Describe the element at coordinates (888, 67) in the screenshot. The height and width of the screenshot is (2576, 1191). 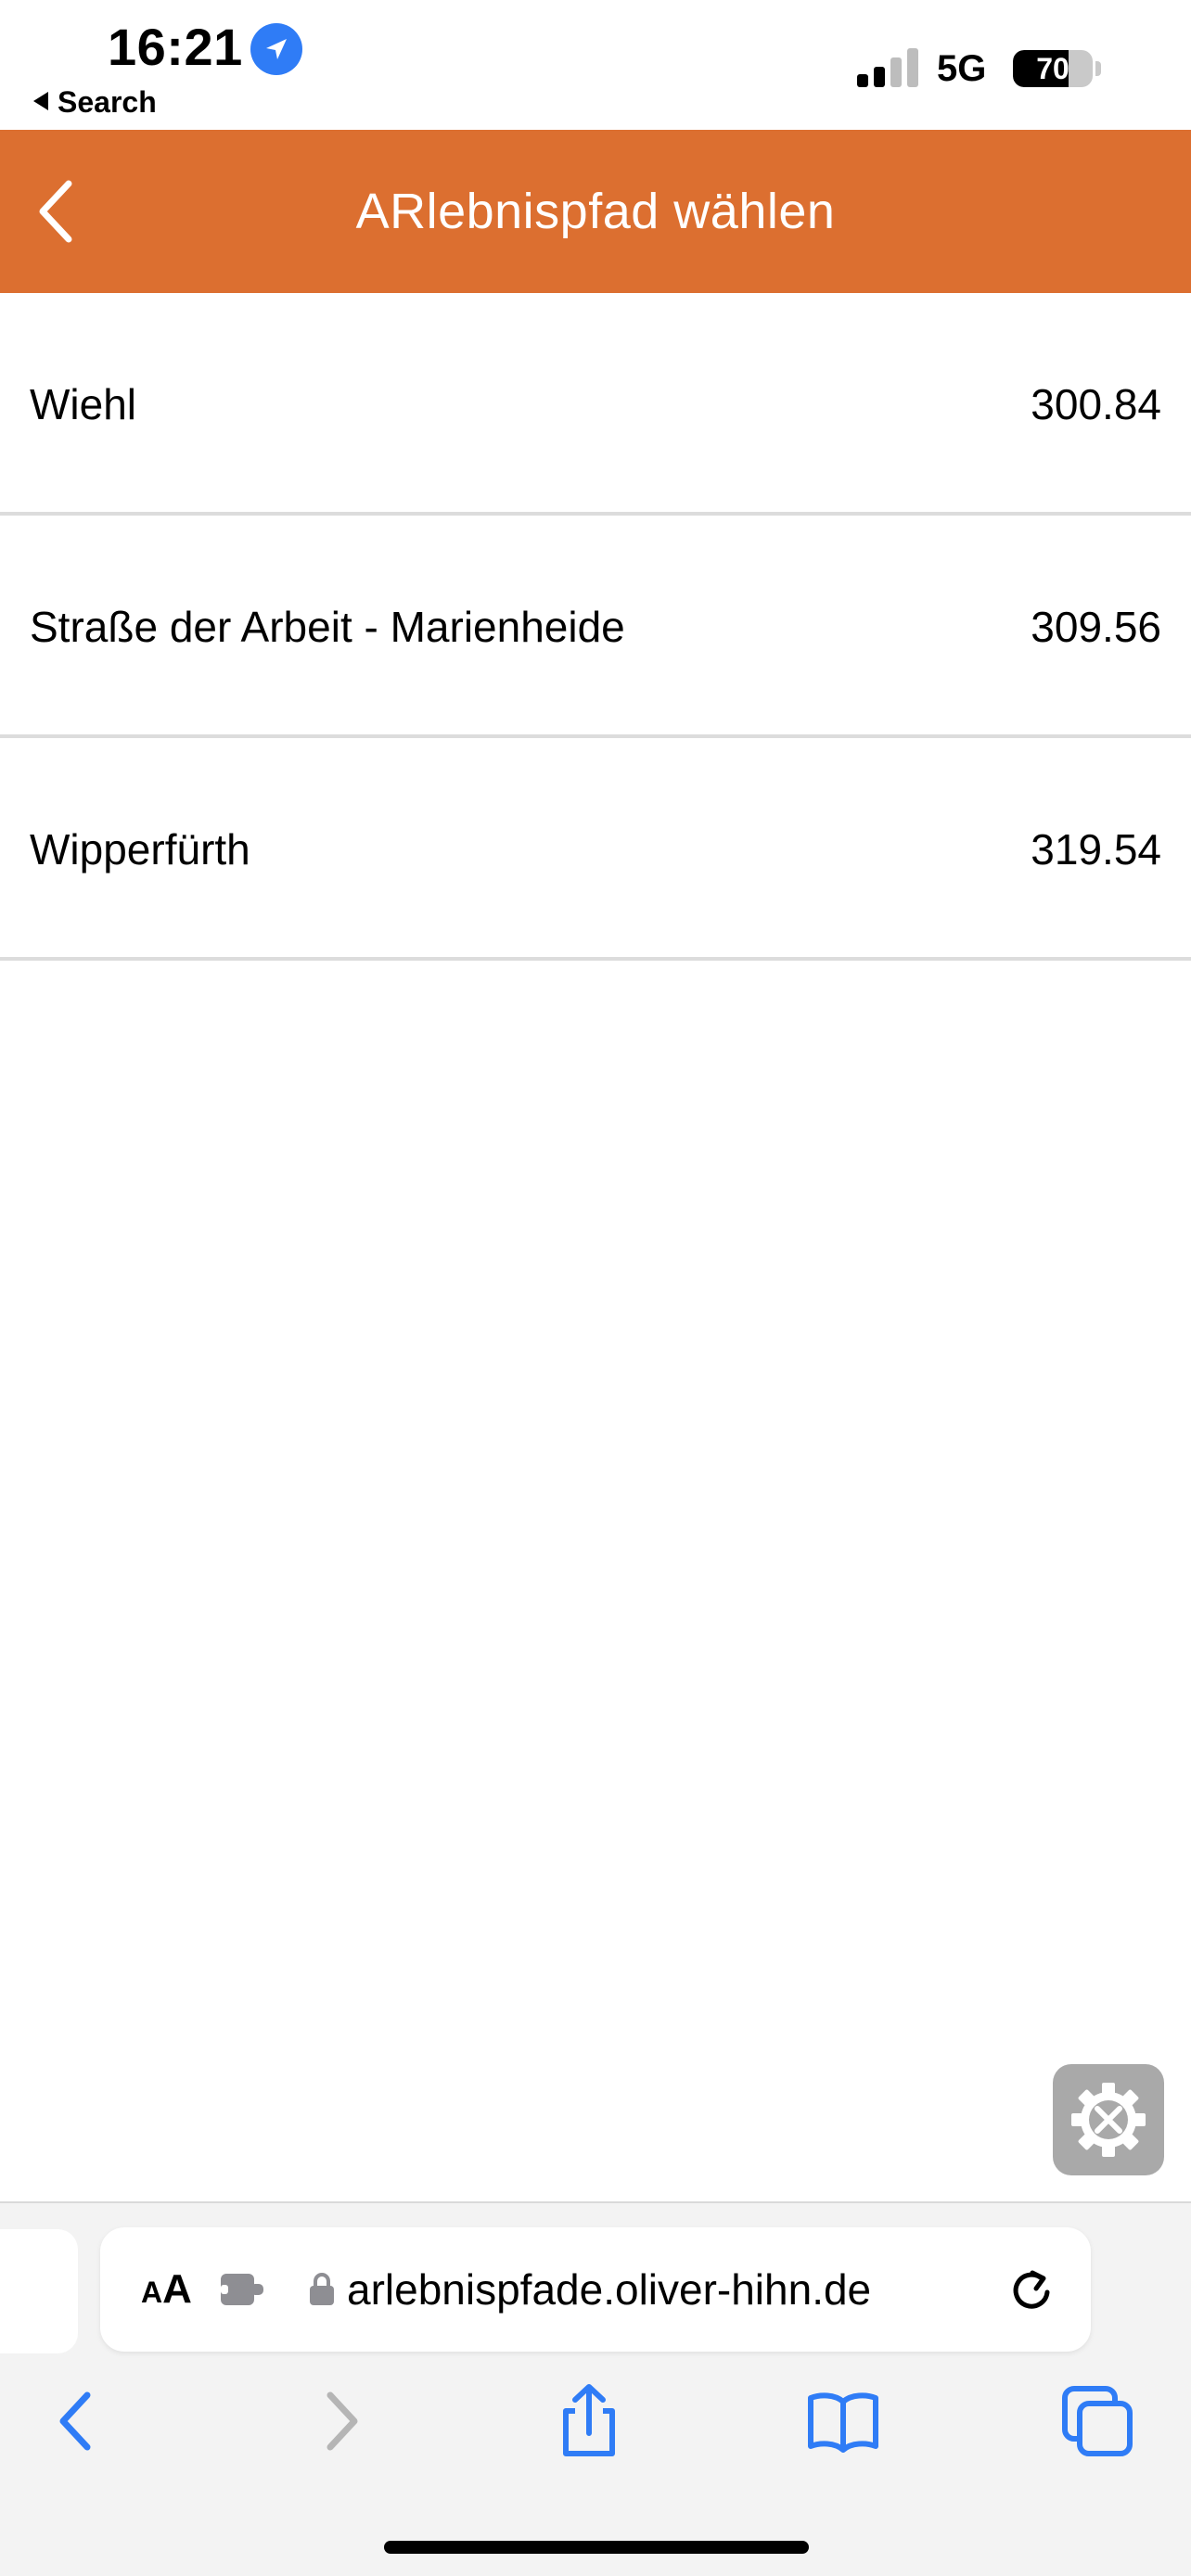
I see `signal-strength-icon` at that location.